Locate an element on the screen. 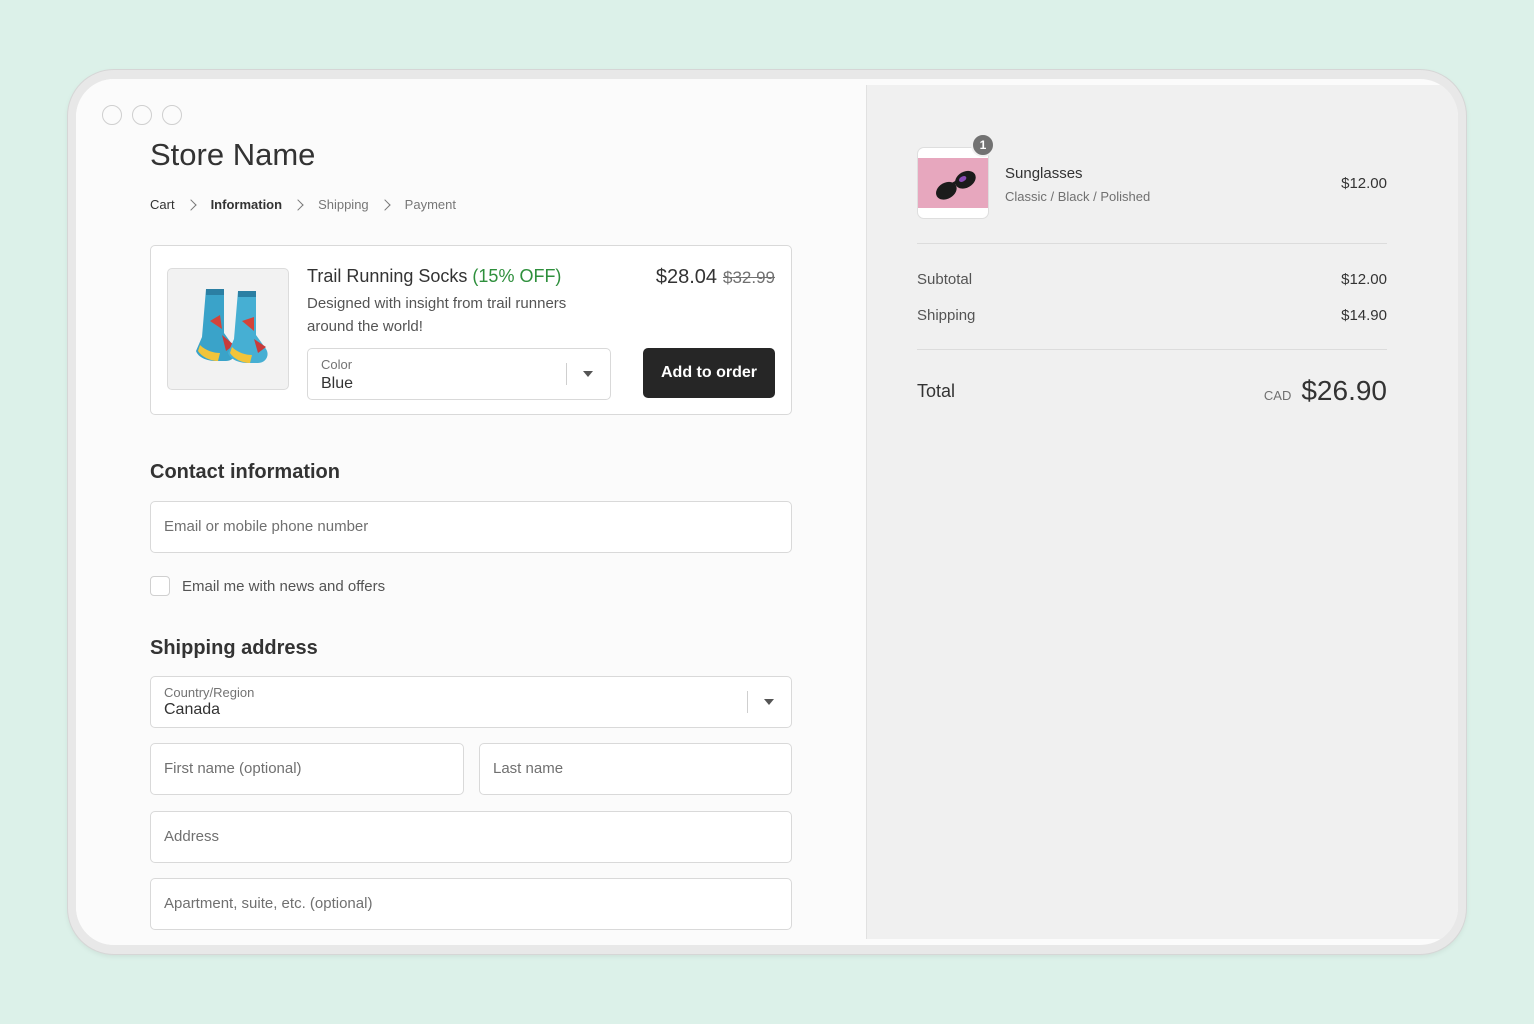  subtotal-row: Subtotal $12.00 is located at coordinates (1152, 279).